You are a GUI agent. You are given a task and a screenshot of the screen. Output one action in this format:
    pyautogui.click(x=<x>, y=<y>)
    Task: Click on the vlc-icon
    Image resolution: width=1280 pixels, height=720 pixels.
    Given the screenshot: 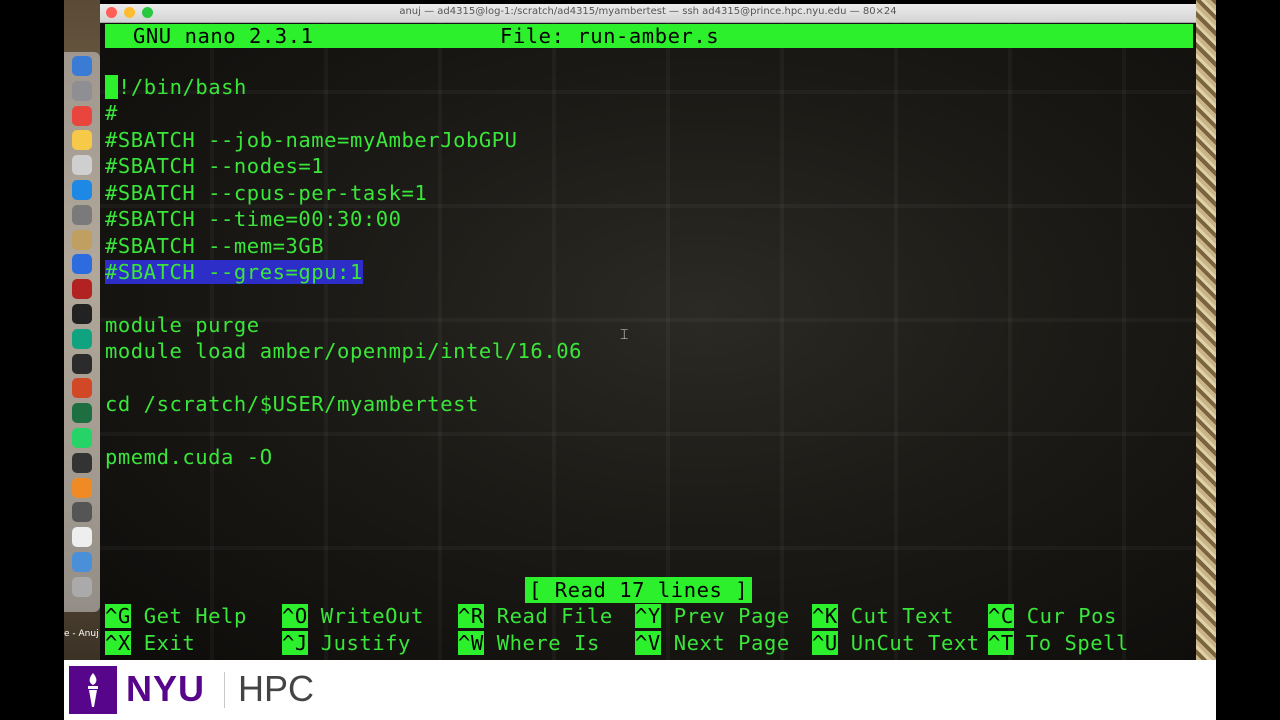 What is the action you would take?
    pyautogui.click(x=82, y=487)
    